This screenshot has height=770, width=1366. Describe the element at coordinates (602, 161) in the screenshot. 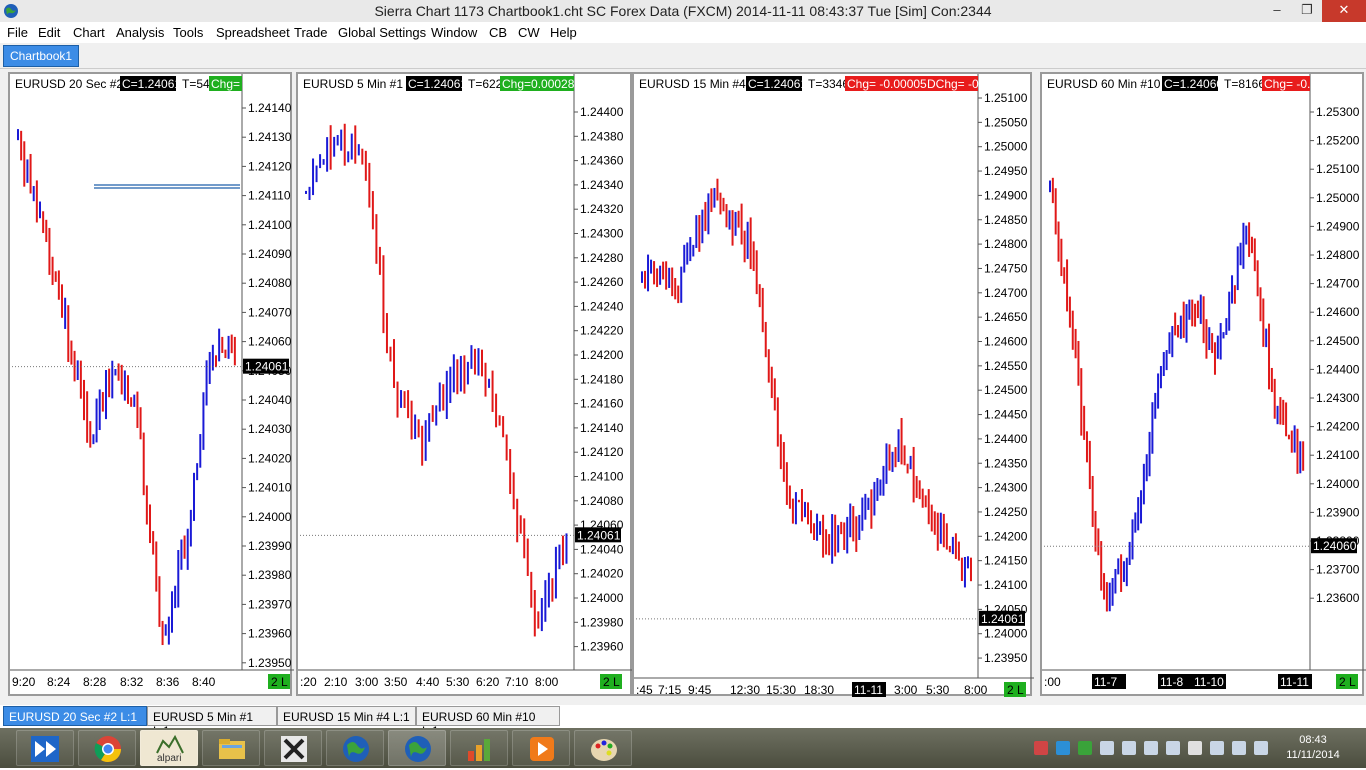

I see `price-scale-label: 1.24360` at that location.